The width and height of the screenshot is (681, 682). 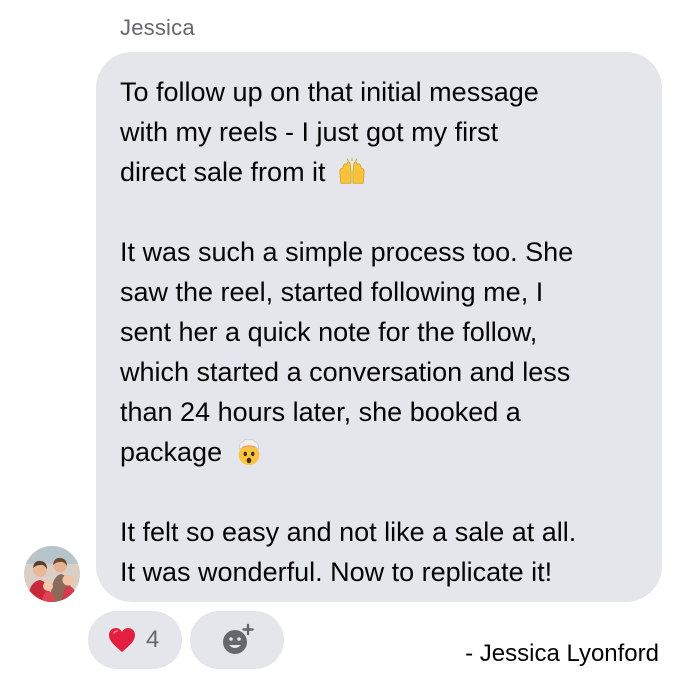 I want to click on add-reaction-button, so click(x=237, y=640).